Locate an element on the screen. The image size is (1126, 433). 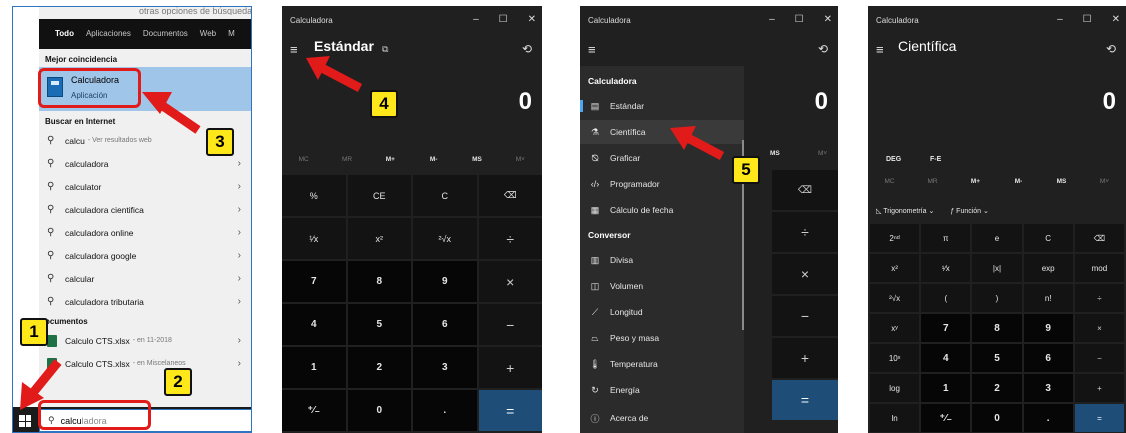
arrow-4-shaft is located at coordinates (341, 78).